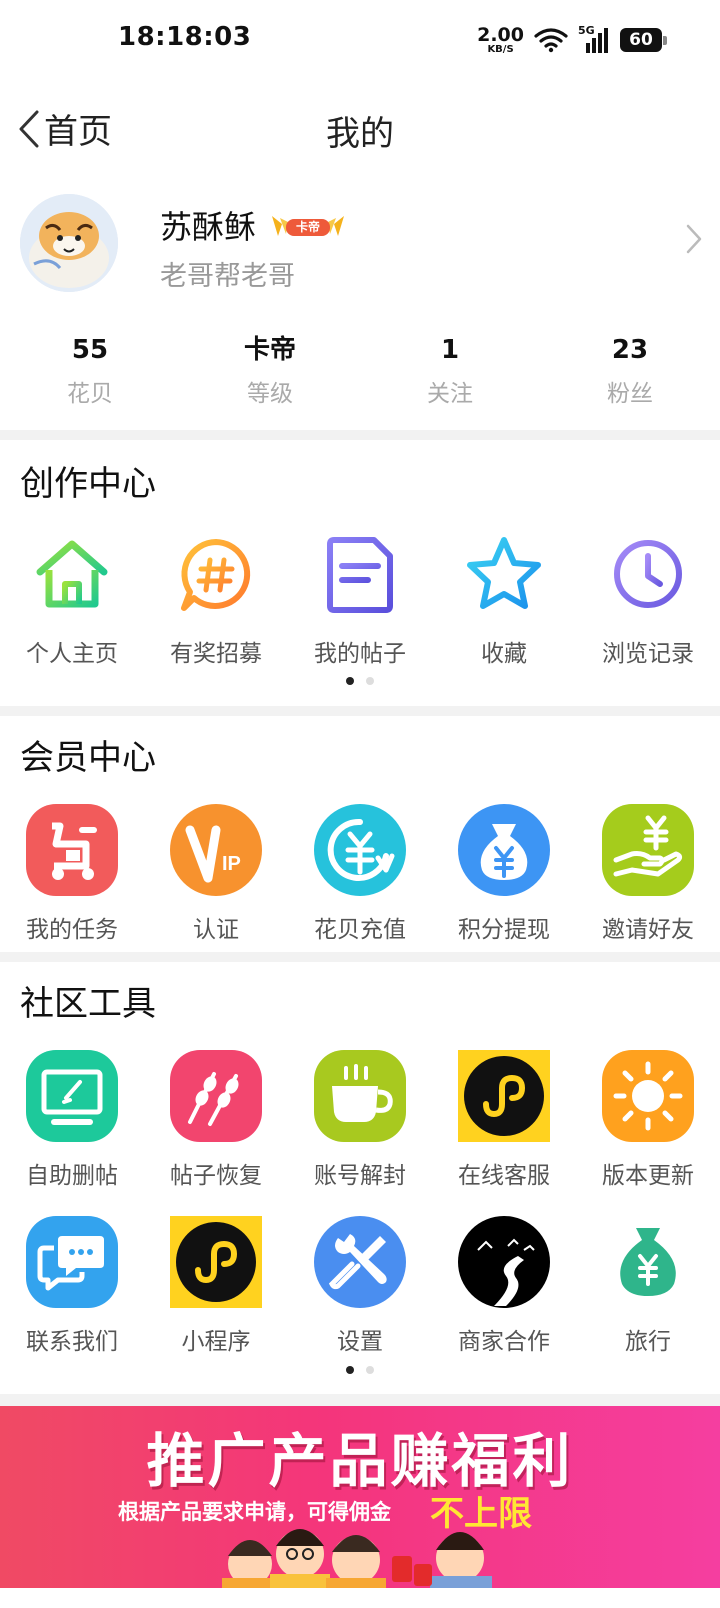  Describe the element at coordinates (90, 372) in the screenshot. I see `stat-huabei: 55 花贝` at that location.